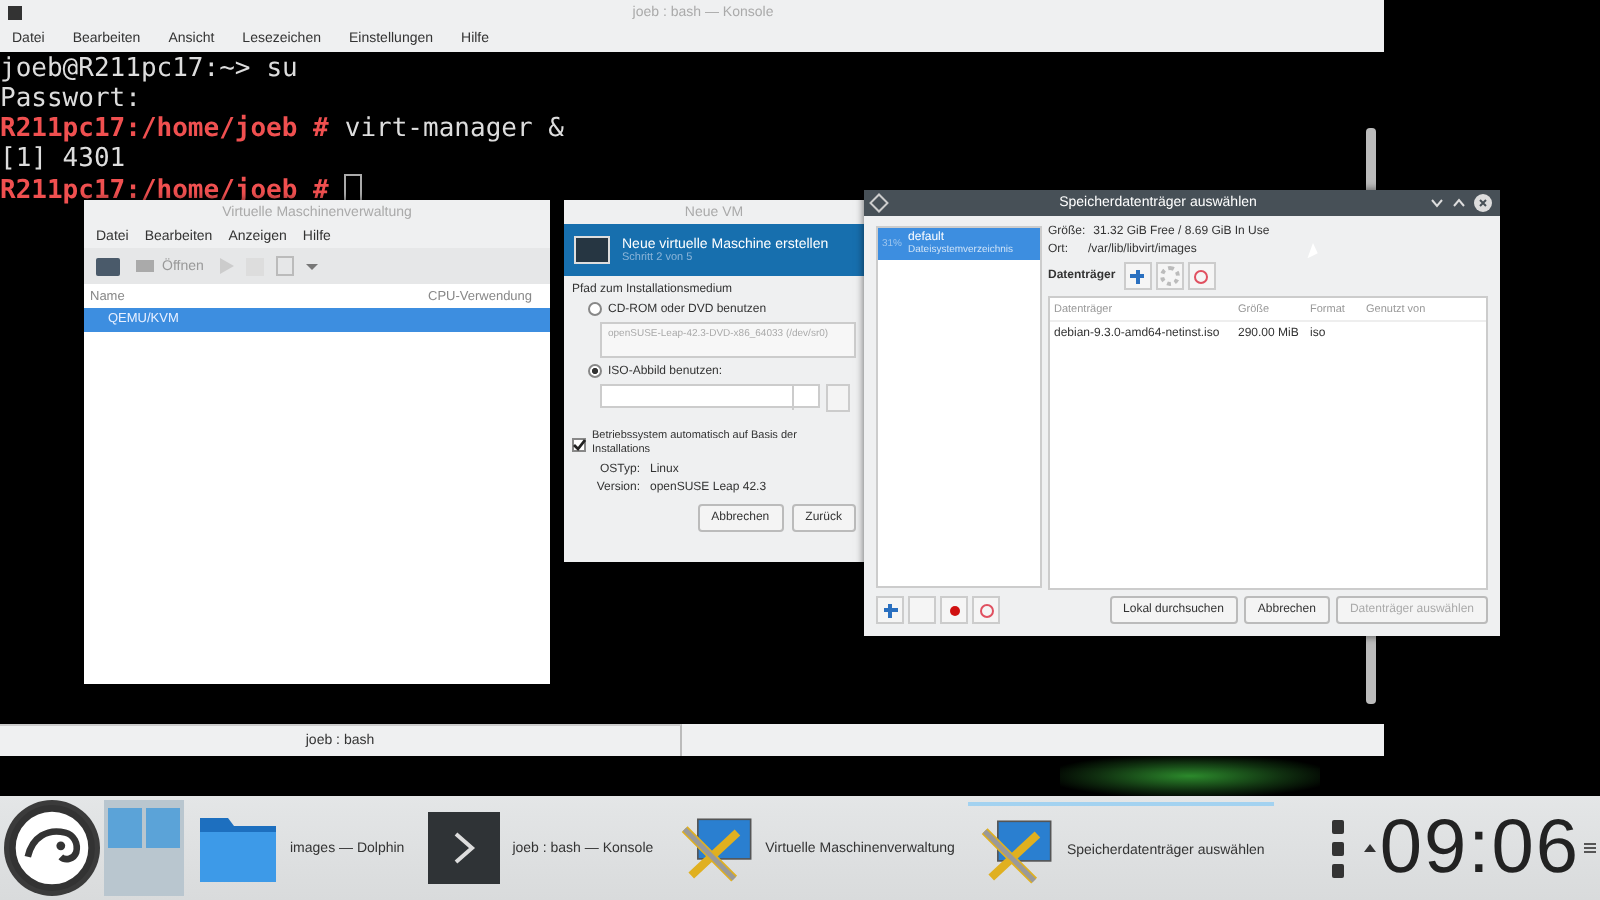 This screenshot has height=900, width=1600. I want to click on close-icon, so click(1483, 203).